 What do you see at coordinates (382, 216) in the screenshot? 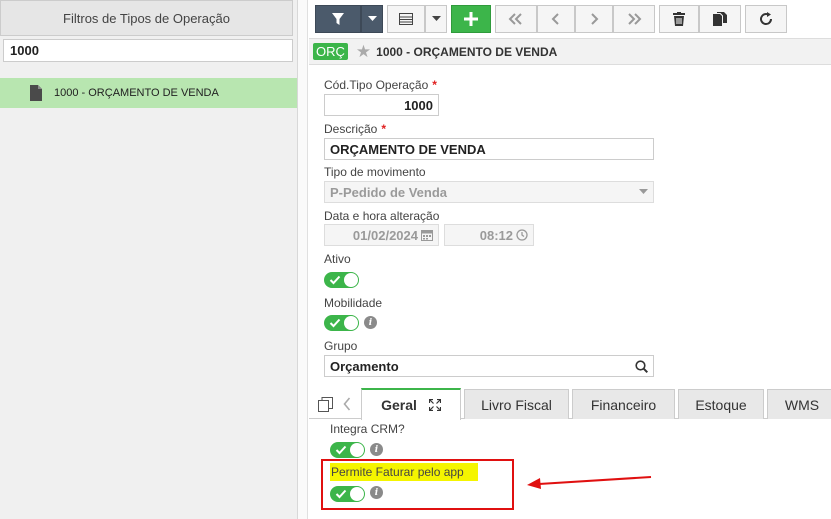
I see `data-alteracao-label: Data e hora alteração` at bounding box center [382, 216].